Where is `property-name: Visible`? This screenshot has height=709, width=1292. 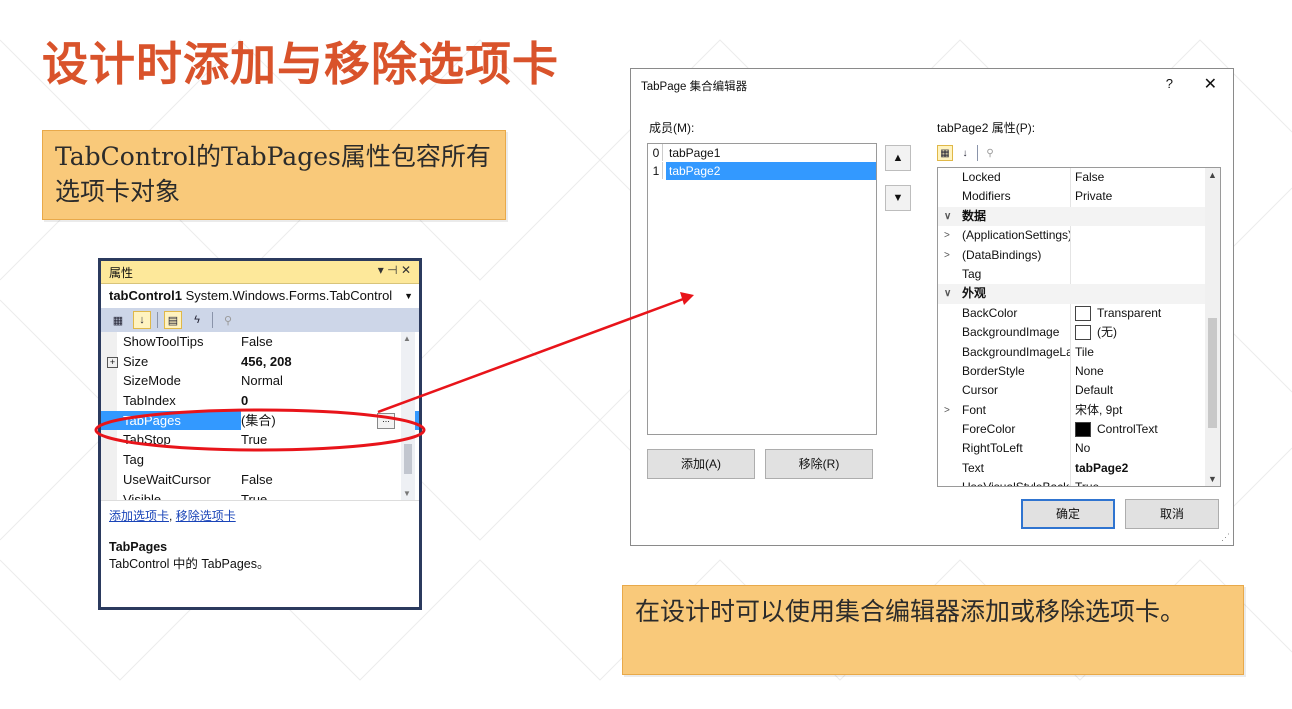 property-name: Visible is located at coordinates (142, 496).